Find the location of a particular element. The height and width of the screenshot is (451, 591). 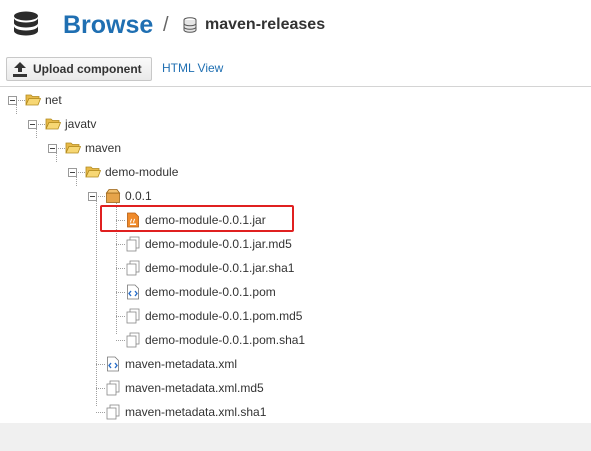

database-icon is located at coordinates (26, 23).